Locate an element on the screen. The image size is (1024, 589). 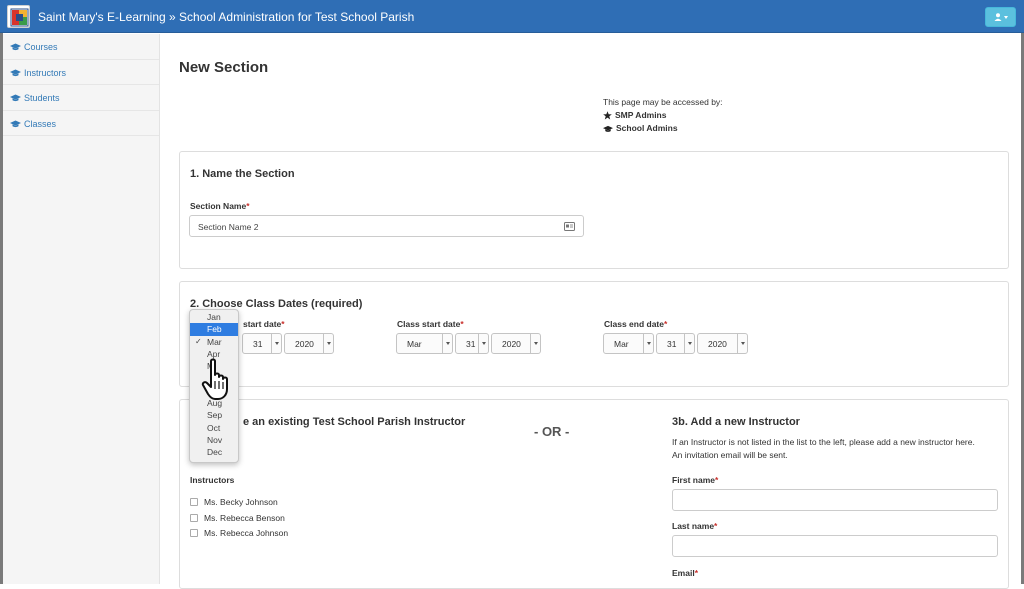
access-role-school-admins: School Admins is located at coordinates (663, 128).